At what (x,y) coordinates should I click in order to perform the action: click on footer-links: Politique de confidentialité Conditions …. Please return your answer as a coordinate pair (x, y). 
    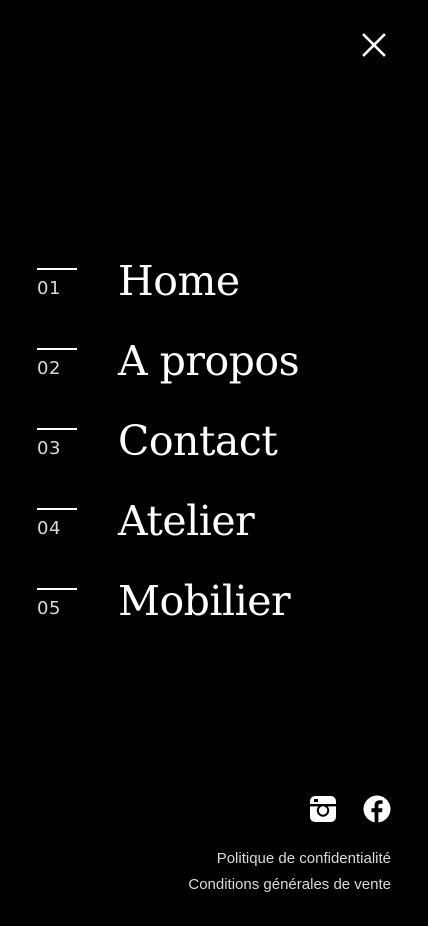
    Looking at the image, I should click on (289, 872).